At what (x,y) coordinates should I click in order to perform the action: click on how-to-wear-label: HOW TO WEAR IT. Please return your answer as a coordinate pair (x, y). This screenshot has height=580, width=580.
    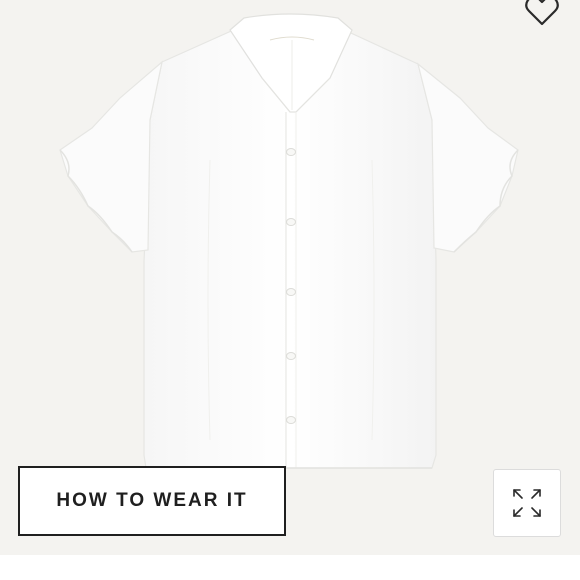
    Looking at the image, I should click on (152, 500).